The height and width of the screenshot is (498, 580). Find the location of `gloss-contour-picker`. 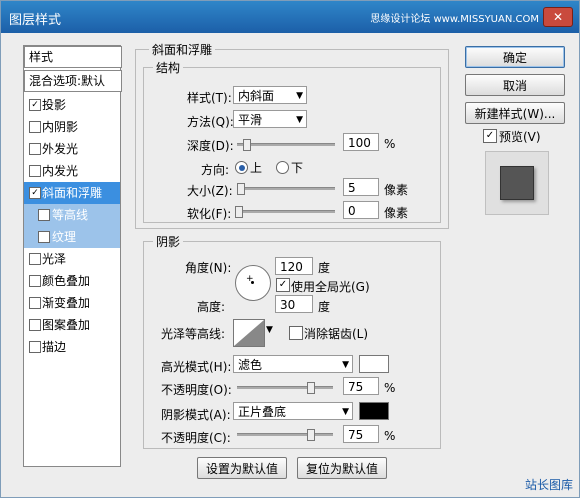

gloss-contour-picker is located at coordinates (249, 333).